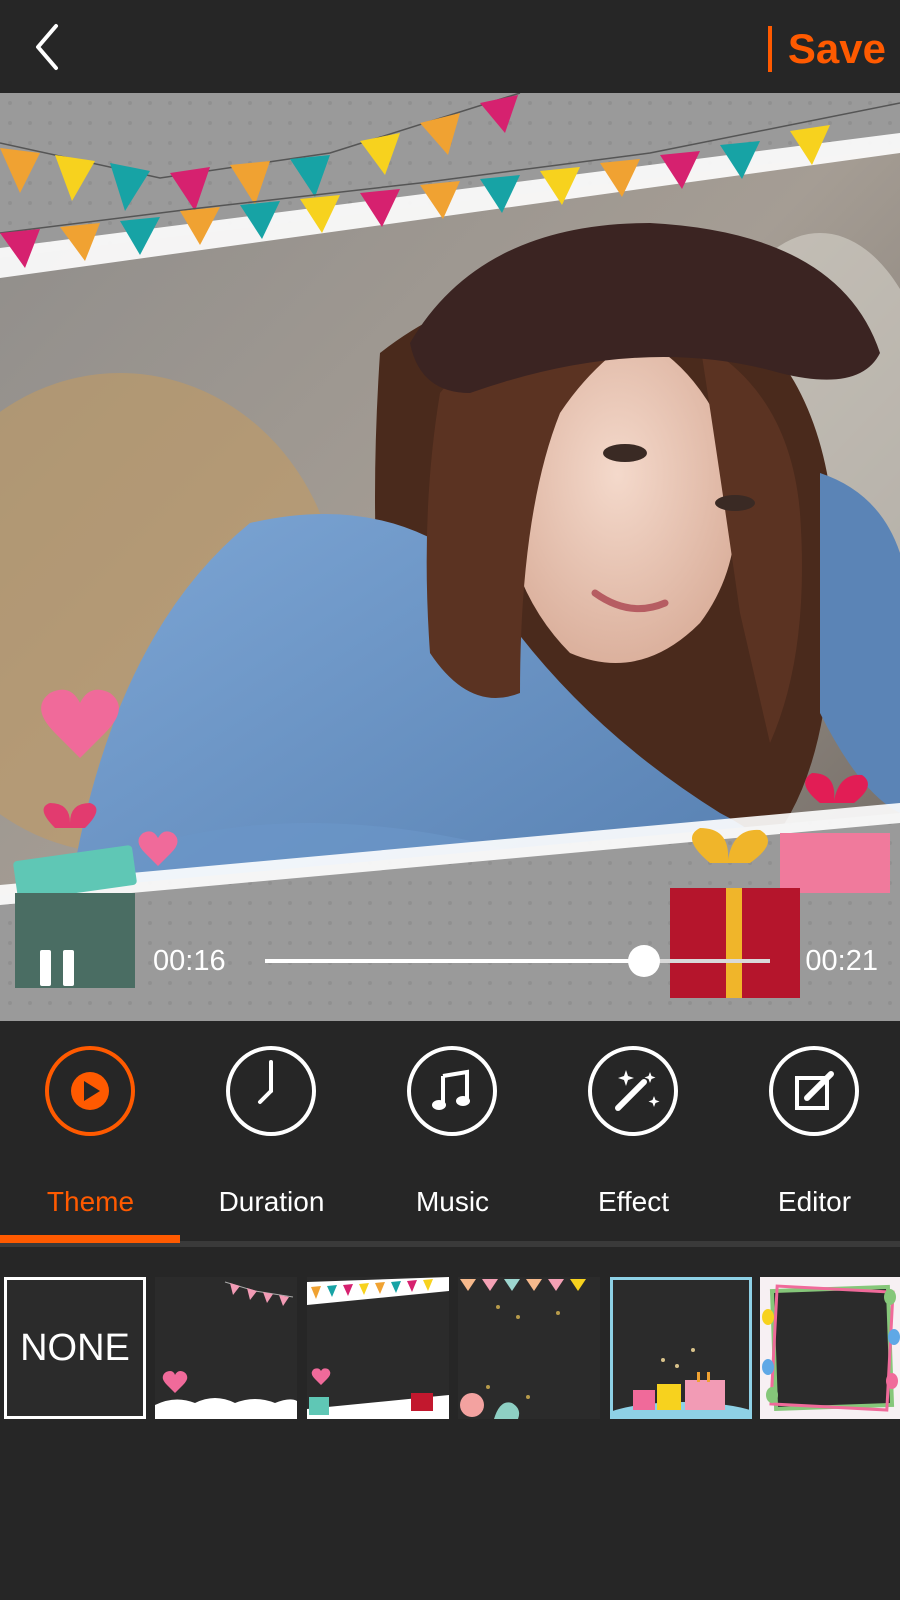  I want to click on pause-icon, so click(57, 968).